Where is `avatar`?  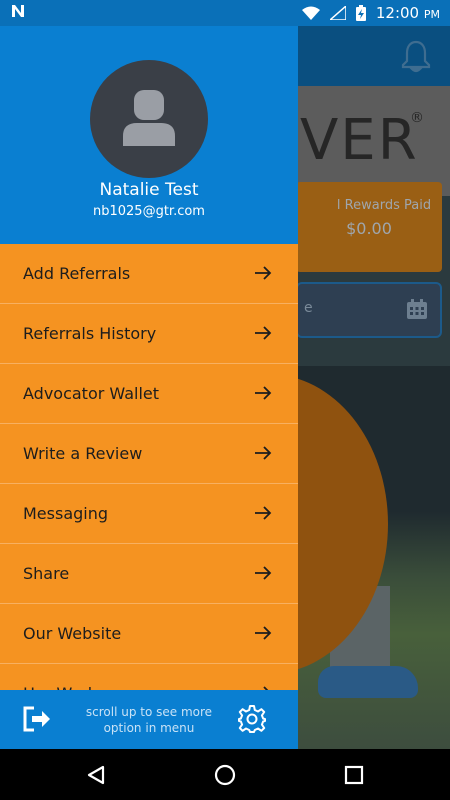
avatar is located at coordinates (149, 119).